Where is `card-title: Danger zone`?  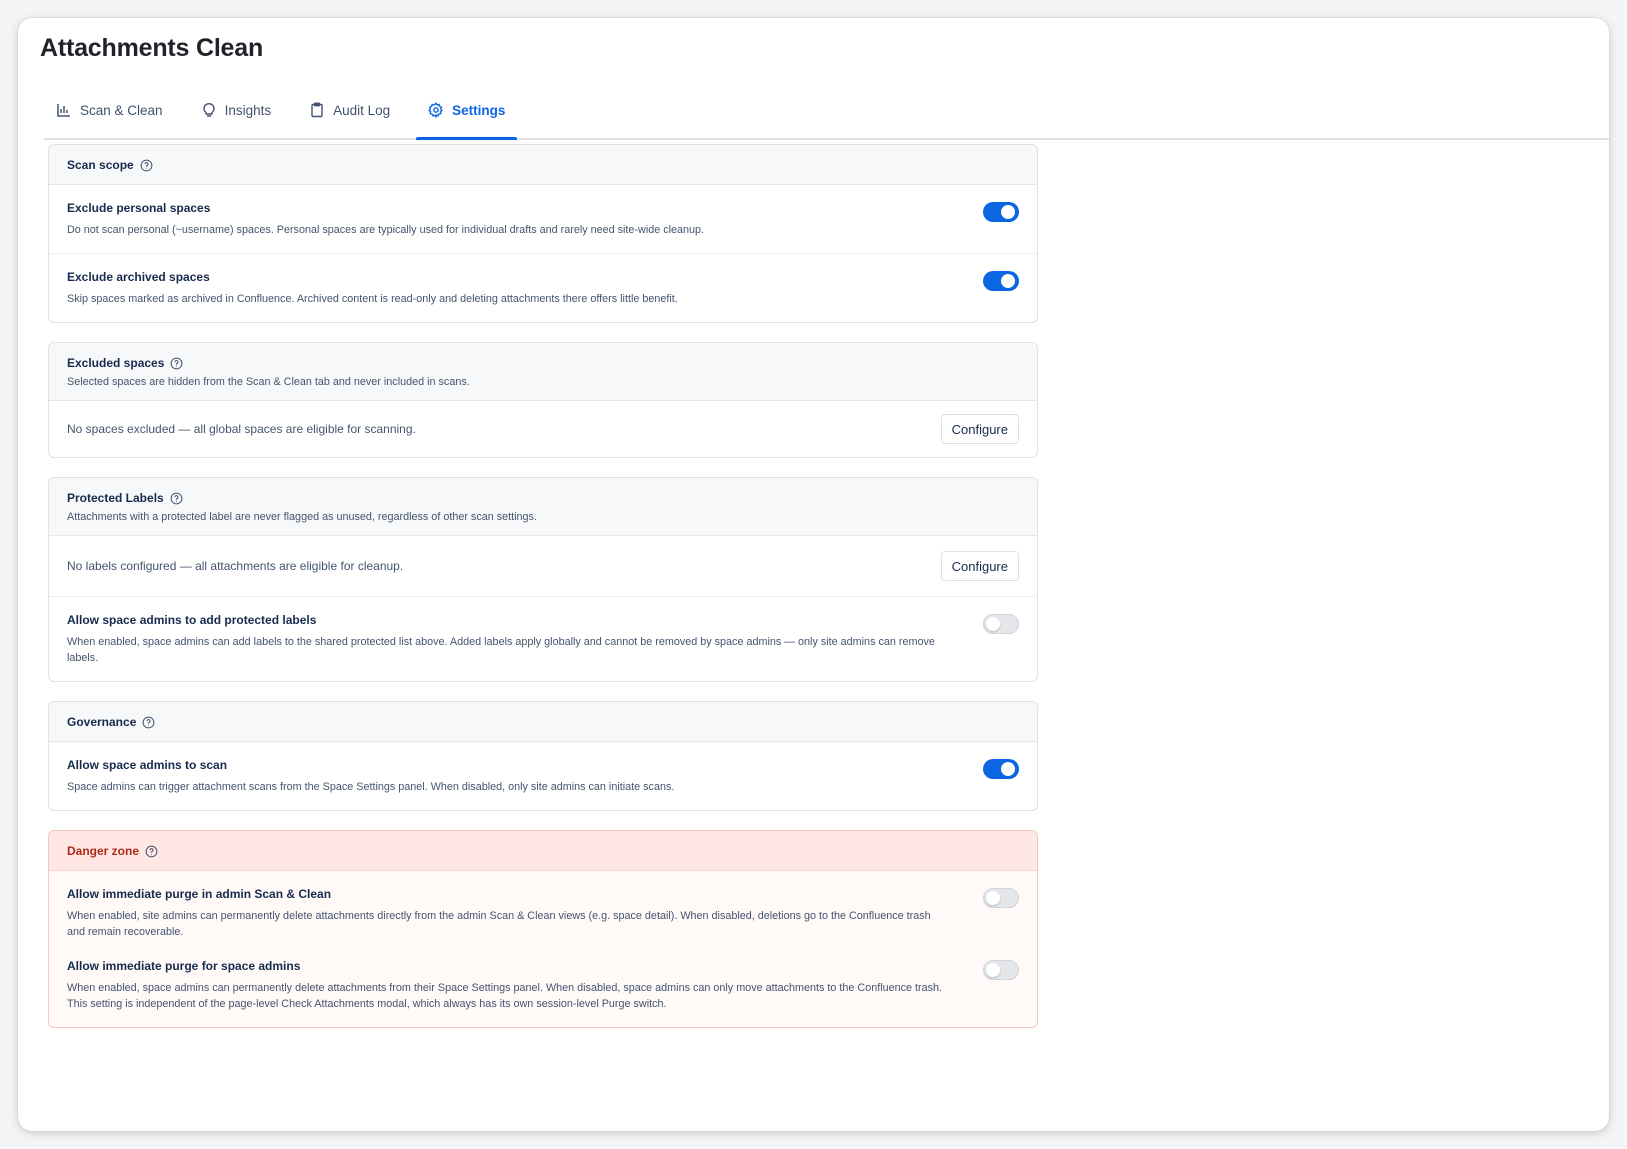
card-title: Danger zone is located at coordinates (543, 851).